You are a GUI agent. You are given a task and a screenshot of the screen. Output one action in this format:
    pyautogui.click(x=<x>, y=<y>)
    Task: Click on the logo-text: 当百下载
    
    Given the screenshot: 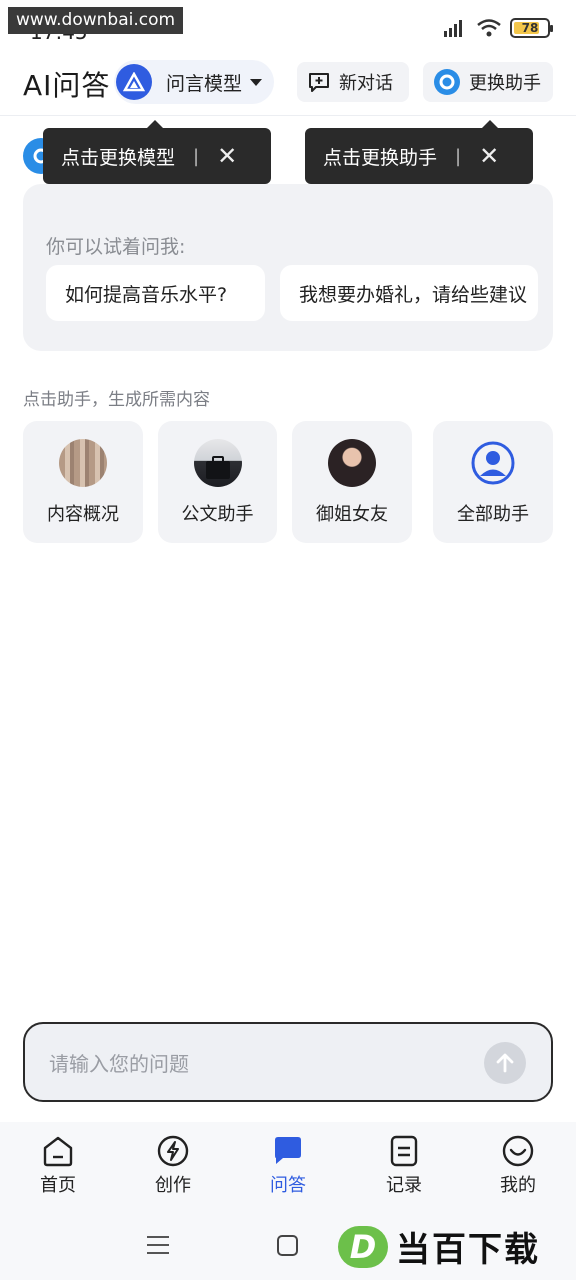 What is the action you would take?
    pyautogui.click(x=468, y=1250)
    